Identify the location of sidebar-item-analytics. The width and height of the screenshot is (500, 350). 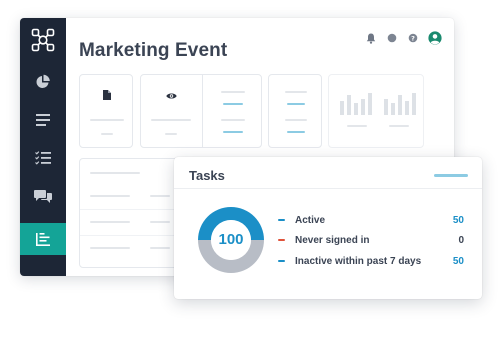
(43, 239).